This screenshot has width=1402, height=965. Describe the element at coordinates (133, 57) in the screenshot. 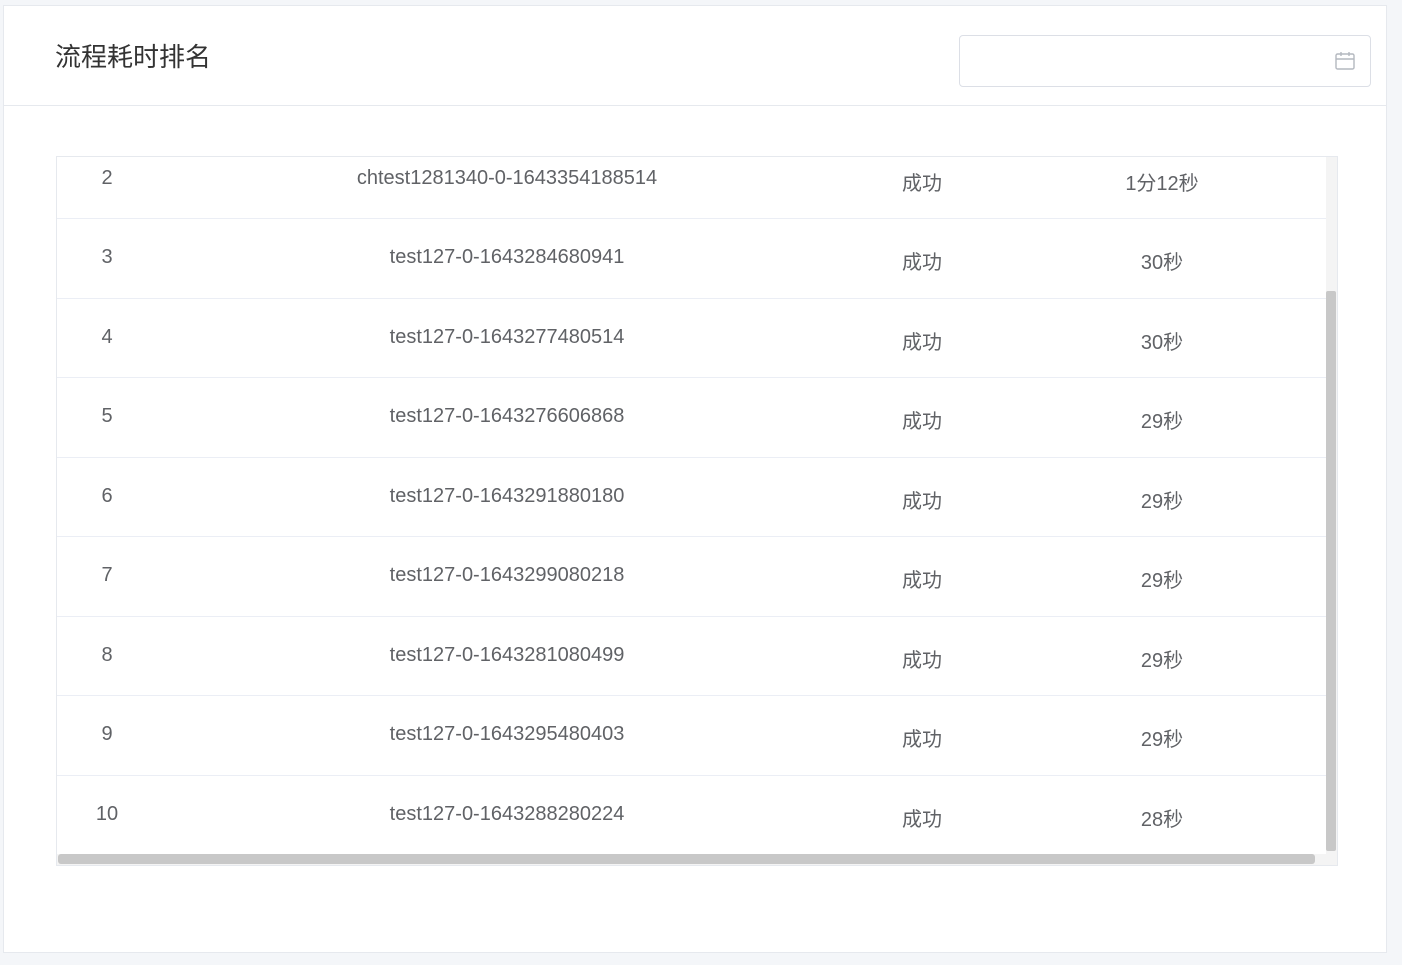

I see `panel-title: 流程耗时排名` at that location.